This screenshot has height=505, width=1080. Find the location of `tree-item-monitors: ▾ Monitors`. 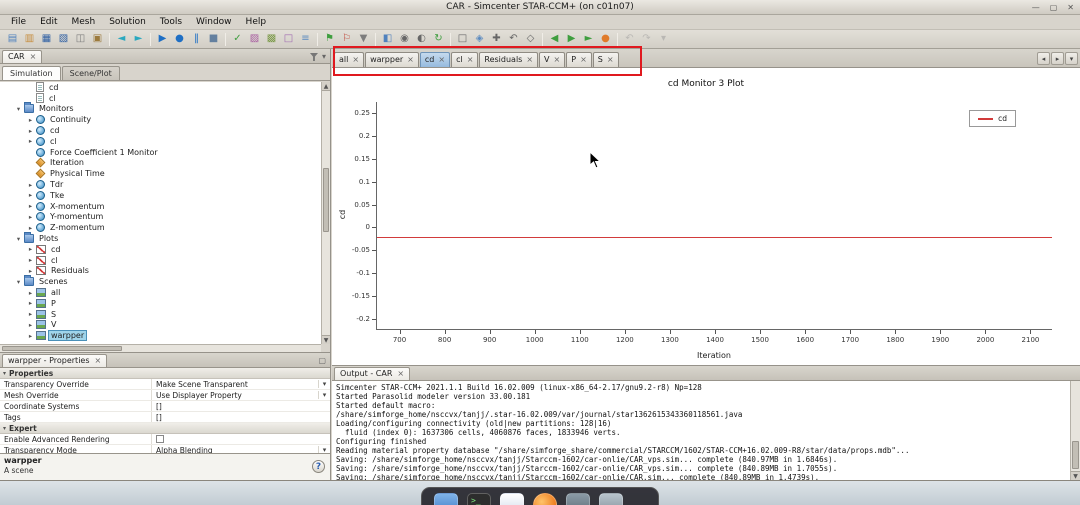

tree-item-monitors: ▾ Monitors is located at coordinates (160, 108).